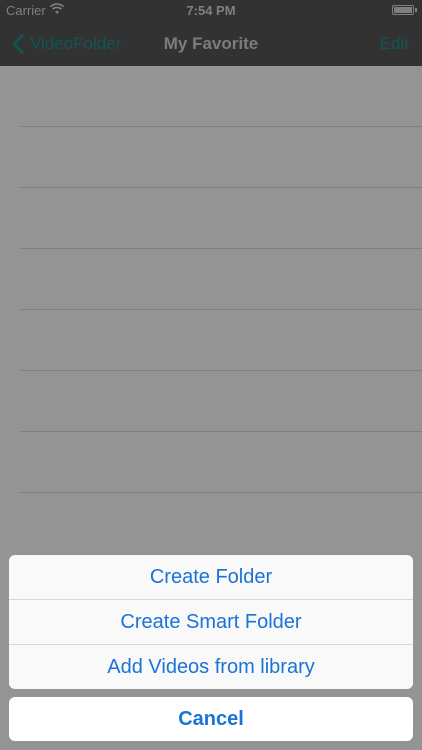  I want to click on create-smart-folder-button: Create Smart Folder, so click(211, 622).